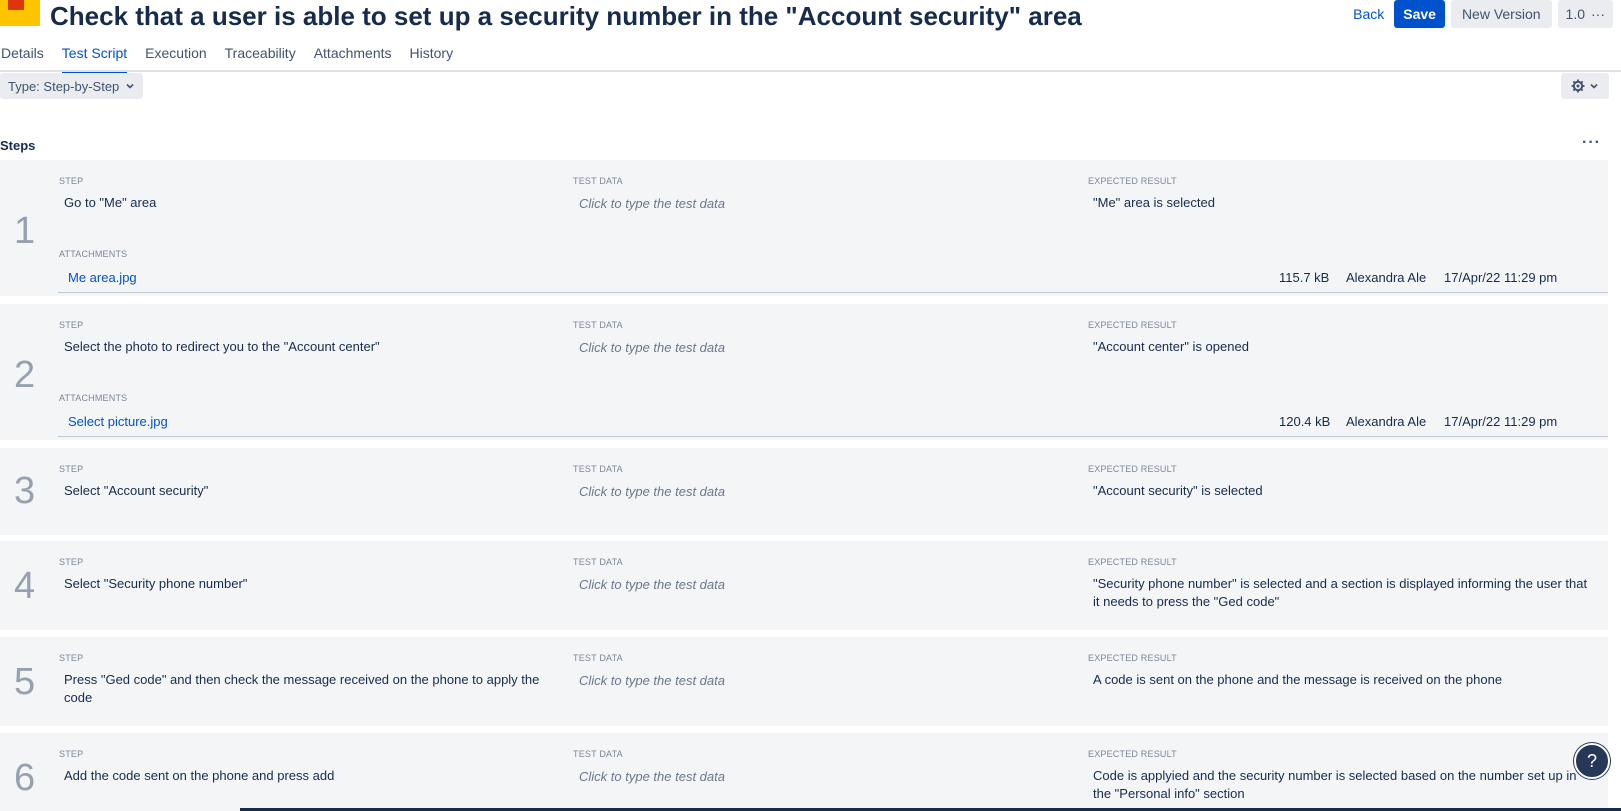 Image resolution: width=1621 pixels, height=811 pixels. What do you see at coordinates (25, 231) in the screenshot?
I see `step-number: 1` at bounding box center [25, 231].